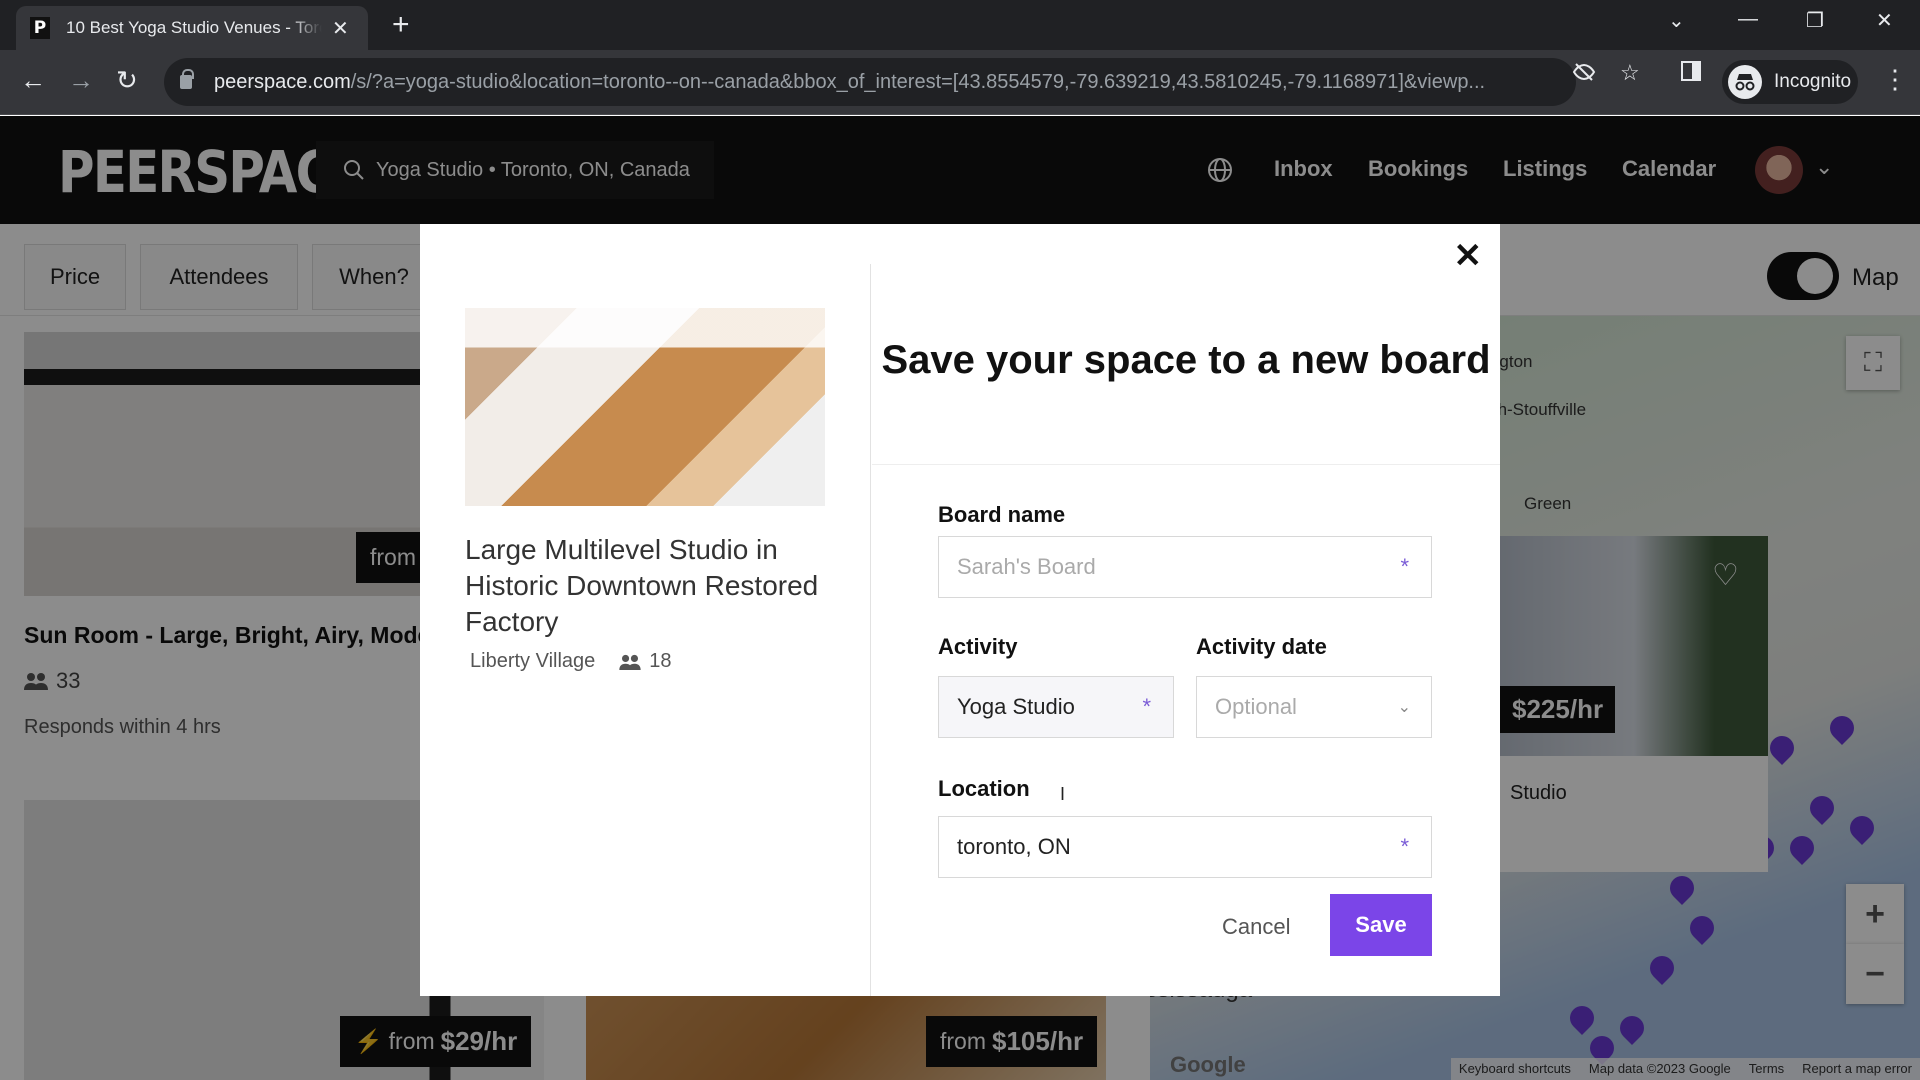 The image size is (1920, 1080). I want to click on modal-title: Save your space to a new board, so click(1186, 360).